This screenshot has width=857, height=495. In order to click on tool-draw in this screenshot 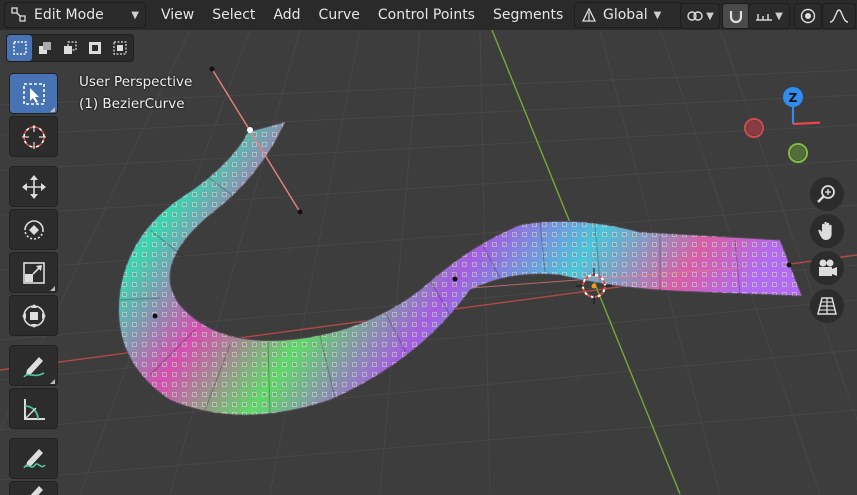, I will do `click(33, 458)`.